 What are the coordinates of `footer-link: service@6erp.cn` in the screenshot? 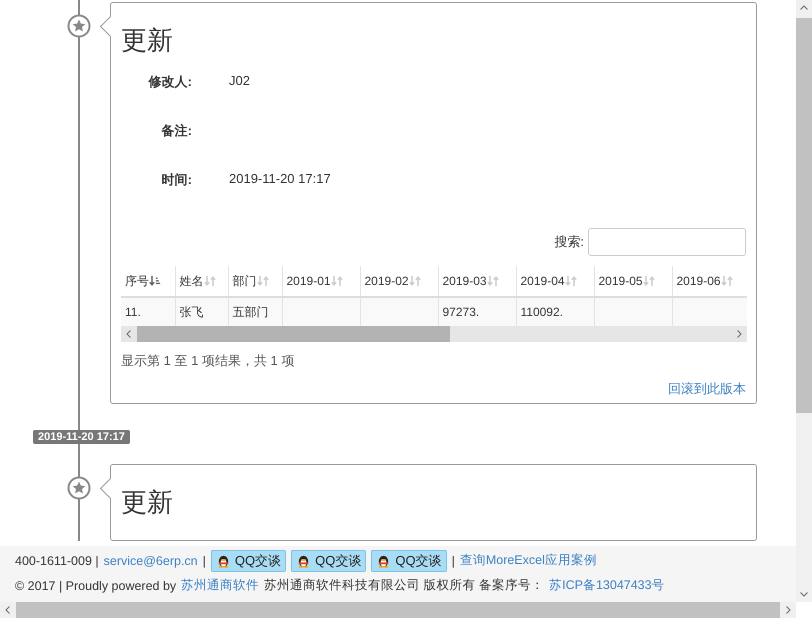 It's located at (151, 561).